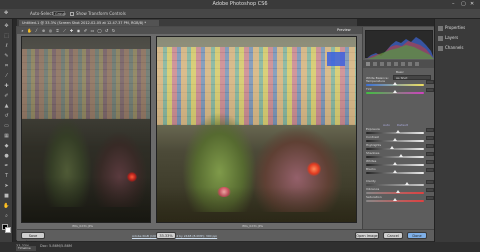  Describe the element at coordinates (368, 64) in the screenshot. I see `basic-tab-icon` at that location.